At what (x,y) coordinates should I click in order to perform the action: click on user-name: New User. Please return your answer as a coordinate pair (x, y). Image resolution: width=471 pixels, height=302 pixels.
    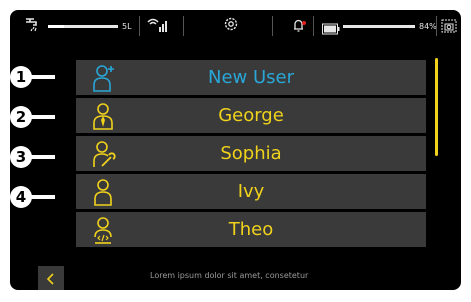
    Looking at the image, I should click on (250, 77).